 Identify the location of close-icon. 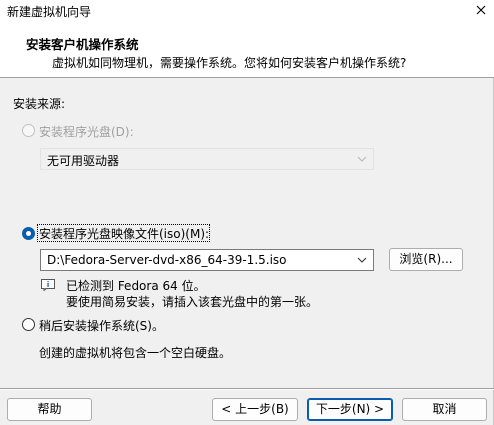
(481, 10).